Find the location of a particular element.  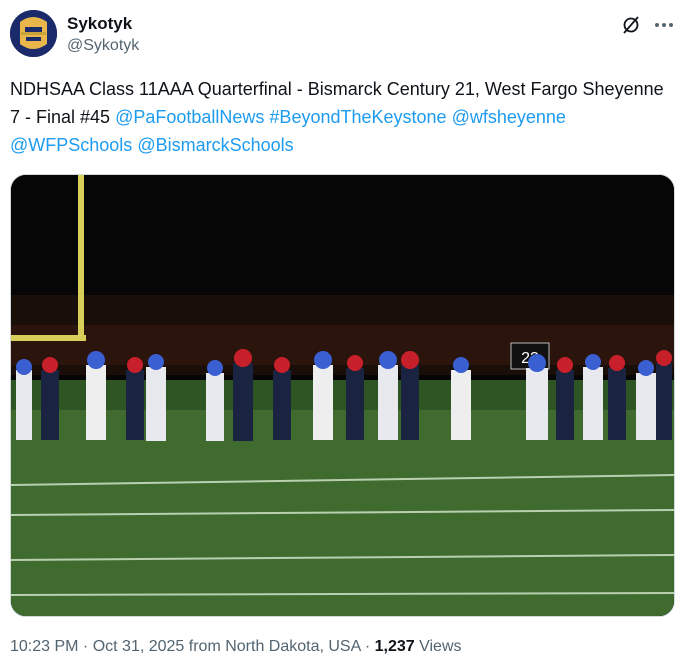

mention-bismarckschools: @BismarckSchools is located at coordinates (215, 145).